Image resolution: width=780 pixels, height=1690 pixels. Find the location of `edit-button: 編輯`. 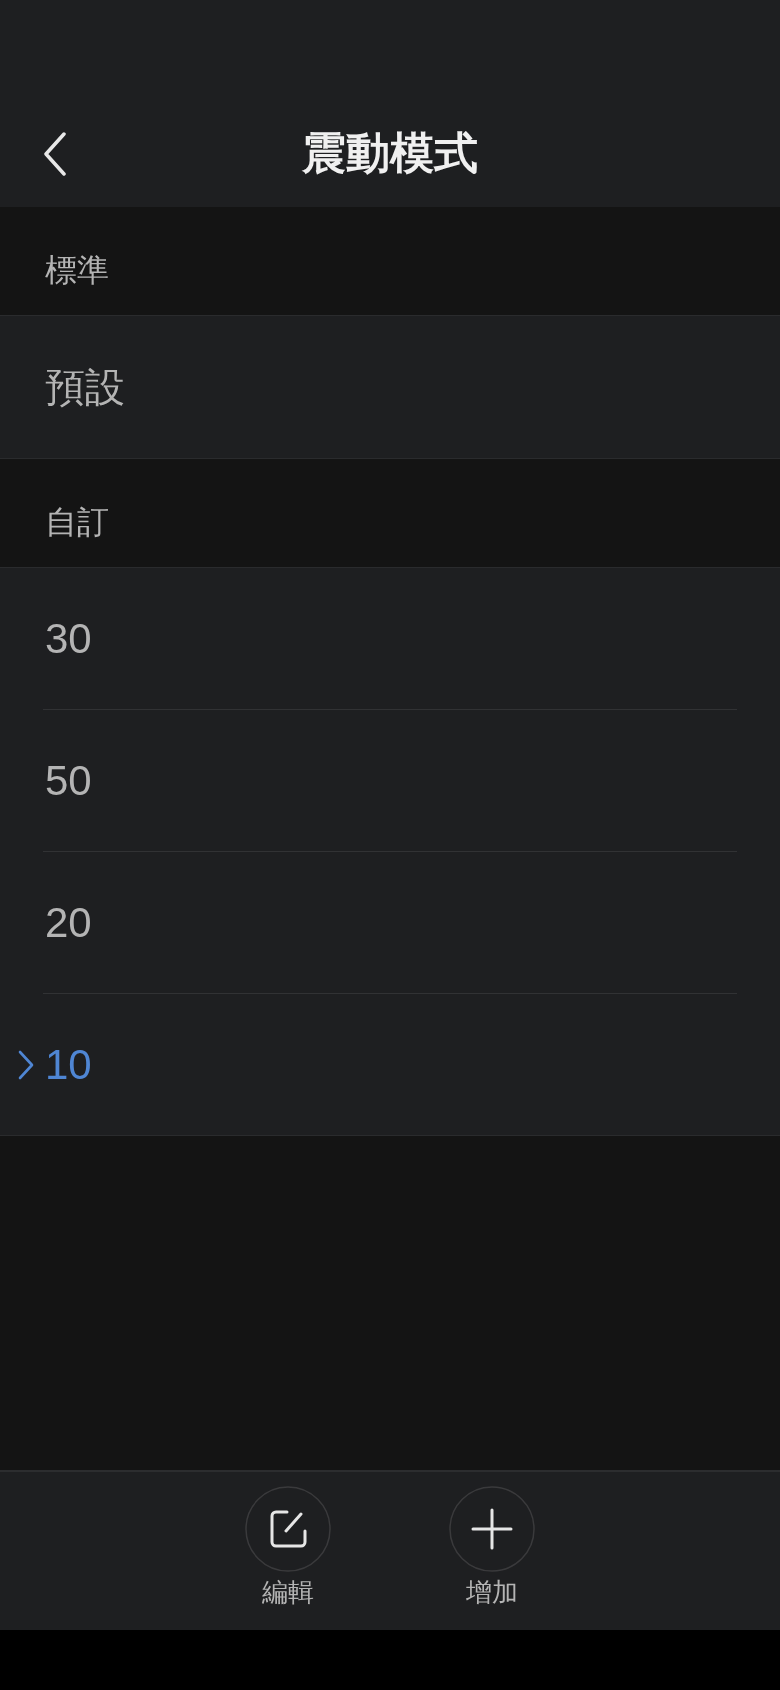

edit-button: 編輯 is located at coordinates (288, 1551).